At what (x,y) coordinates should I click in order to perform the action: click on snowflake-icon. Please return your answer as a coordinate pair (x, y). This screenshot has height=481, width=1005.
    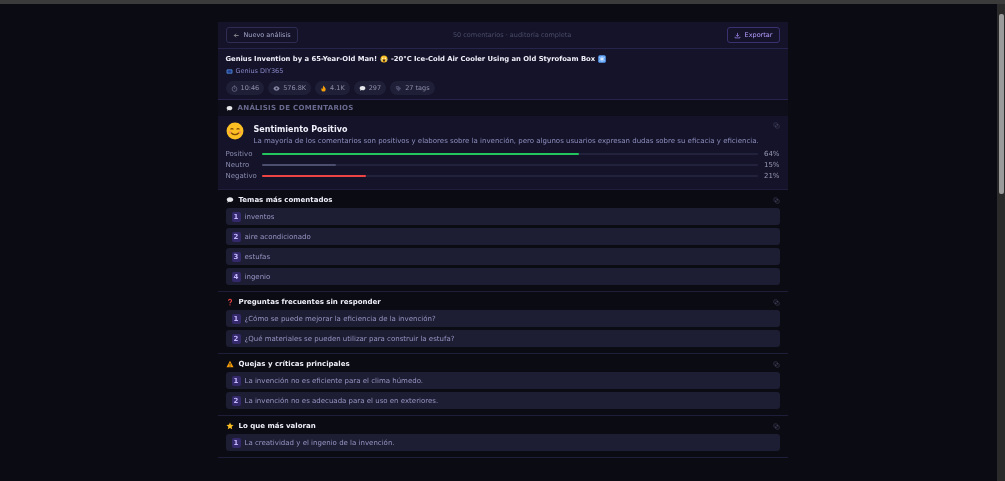
    Looking at the image, I should click on (602, 59).